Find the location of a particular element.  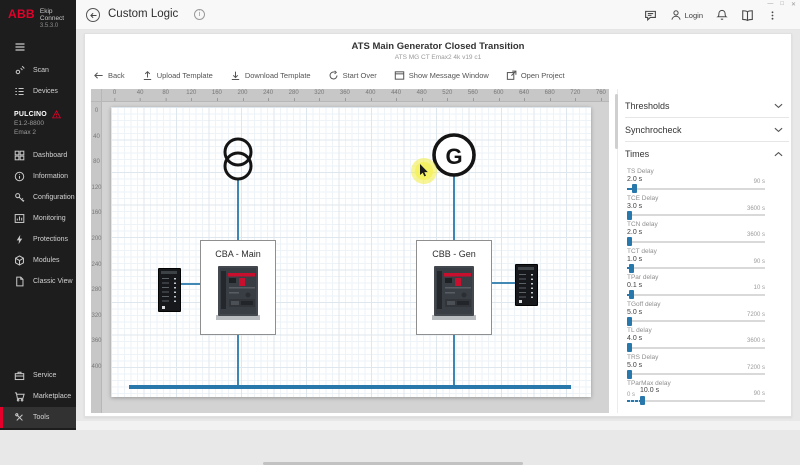

slider-value: 4.0 s is located at coordinates (635, 338).